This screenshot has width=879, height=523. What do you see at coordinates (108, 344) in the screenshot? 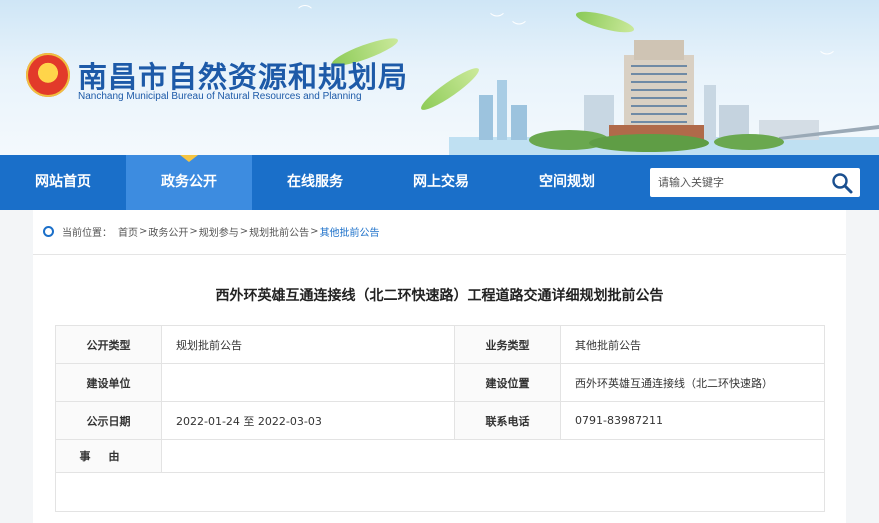
I see `field-label: 公开类型` at bounding box center [108, 344].